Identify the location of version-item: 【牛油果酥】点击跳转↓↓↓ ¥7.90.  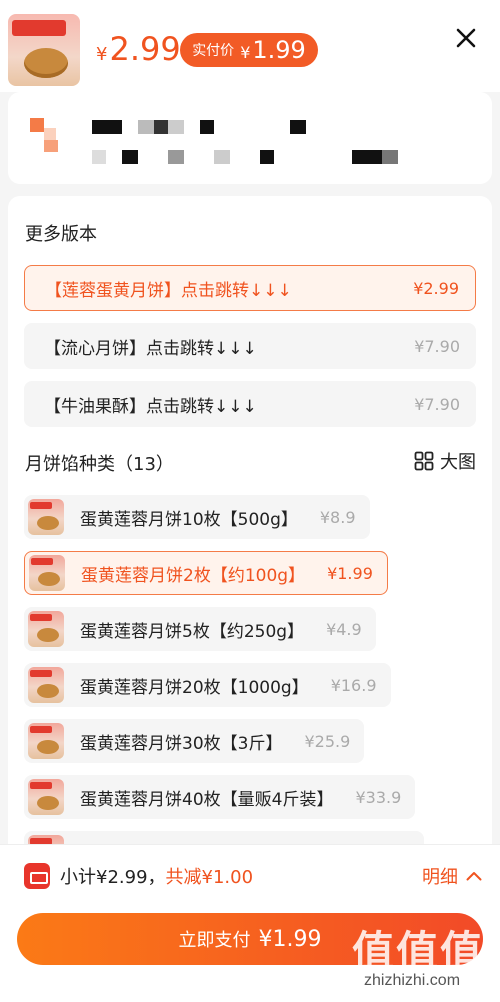
(250, 404).